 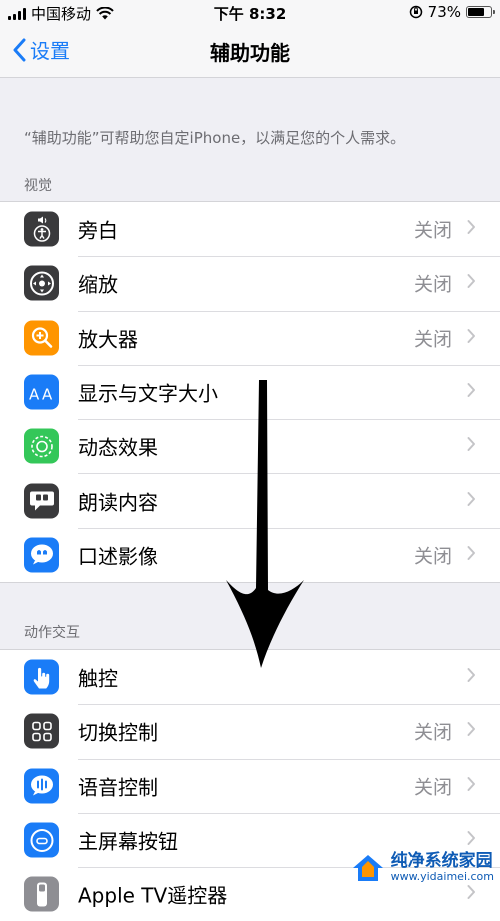 I want to click on audio-description-icon, so click(x=41, y=555).